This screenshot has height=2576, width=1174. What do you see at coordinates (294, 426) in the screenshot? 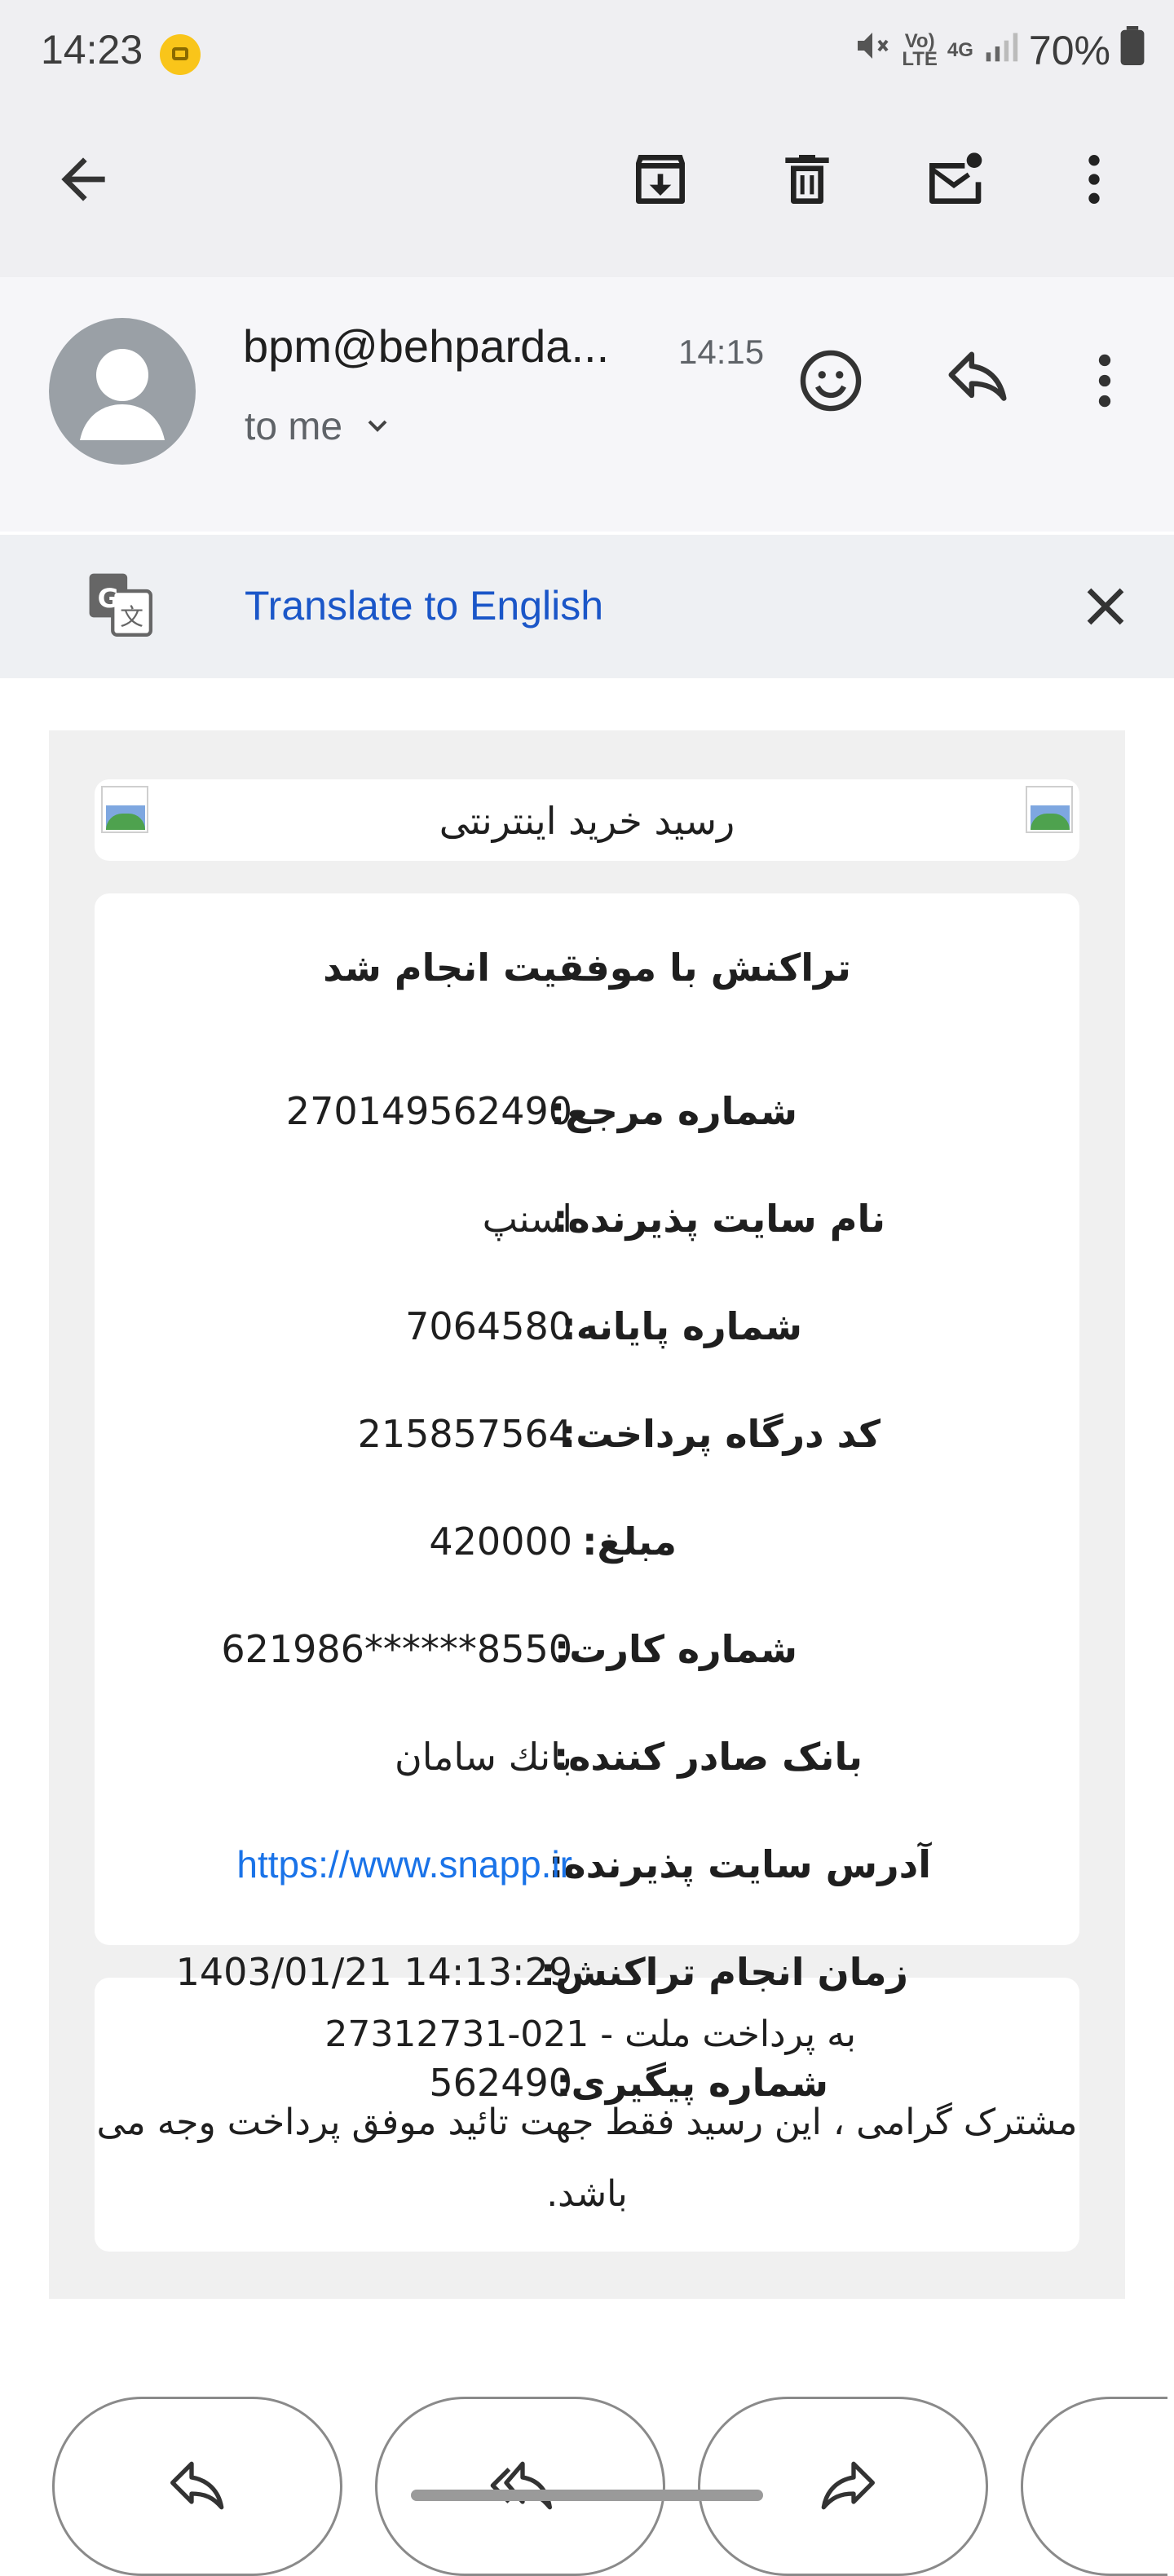
I see `recipient-label: to me` at bounding box center [294, 426].